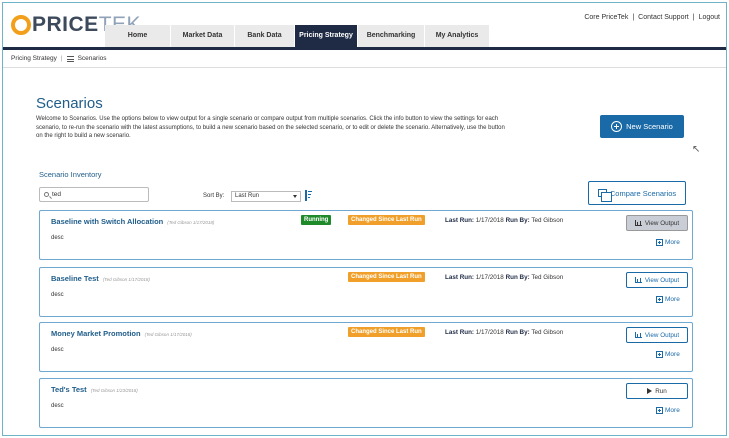 This screenshot has width=729, height=438. I want to click on logout-link: Logout, so click(709, 17).